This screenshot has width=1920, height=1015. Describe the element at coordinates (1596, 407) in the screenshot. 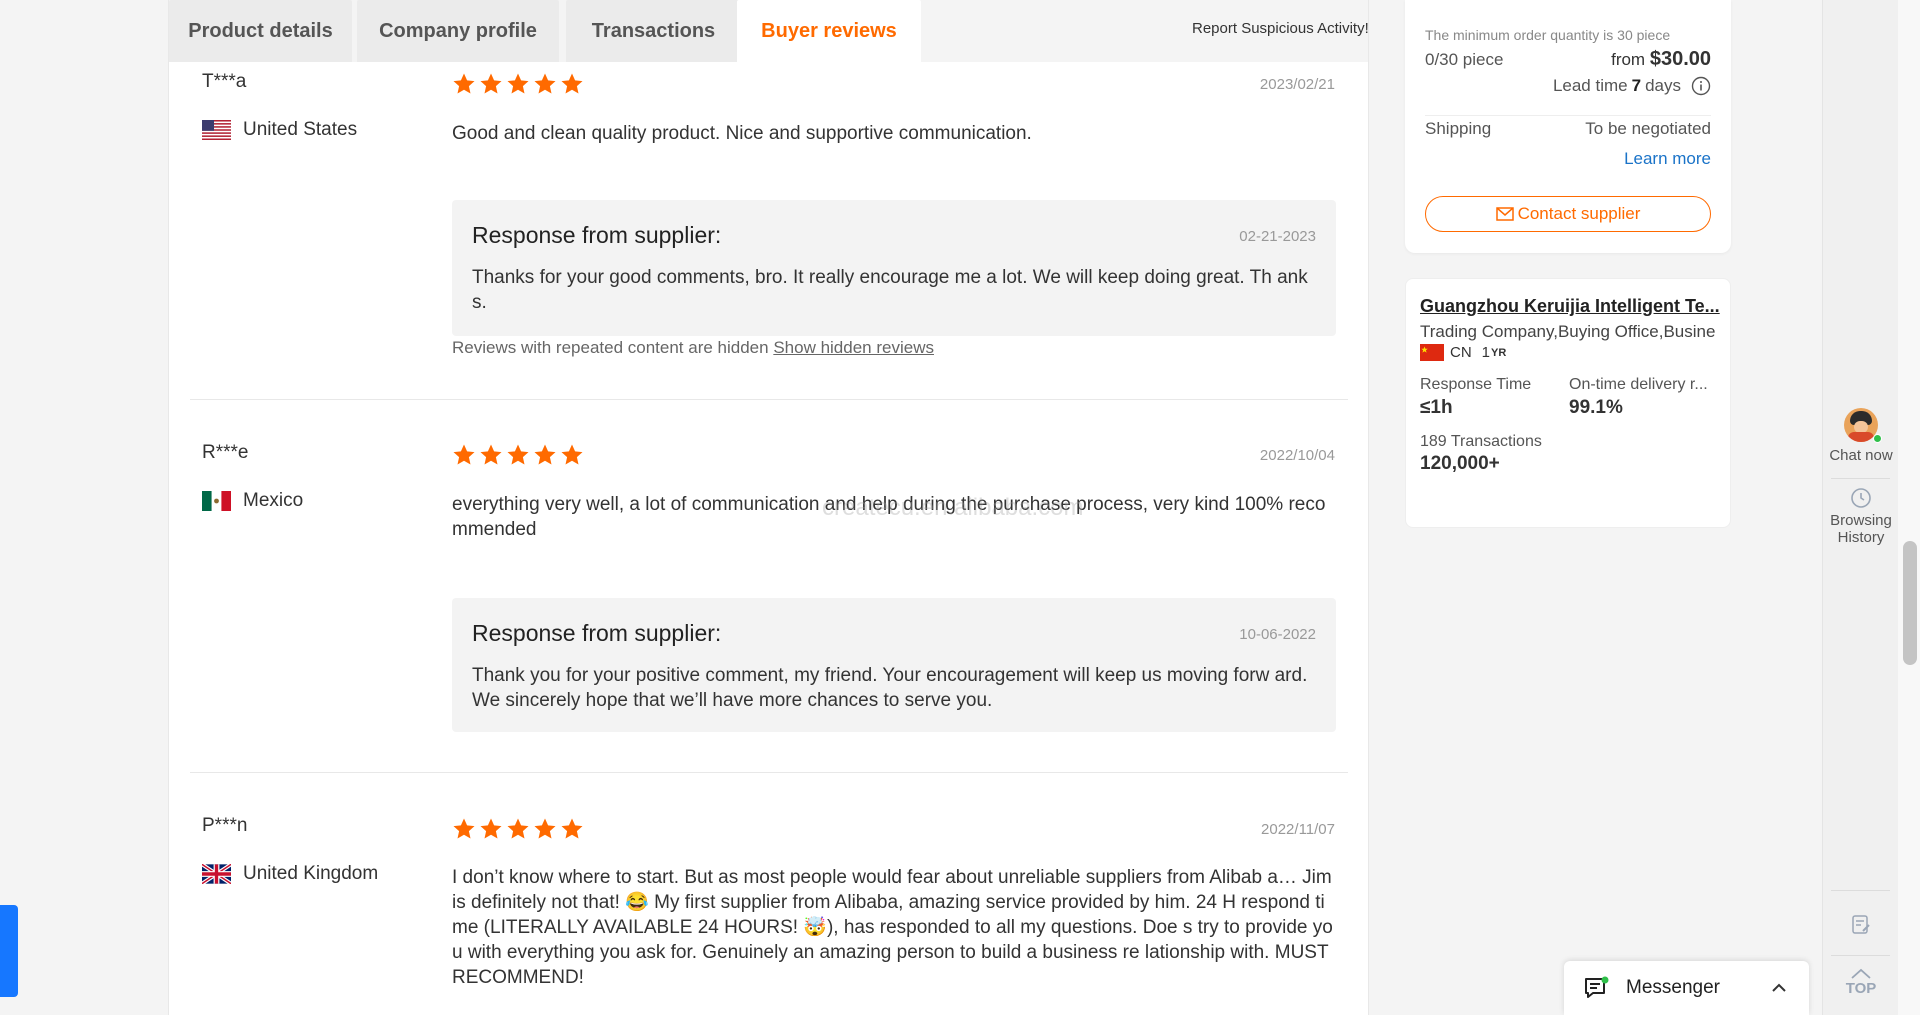

I see `ontime-delivery-value: 99.1%` at that location.